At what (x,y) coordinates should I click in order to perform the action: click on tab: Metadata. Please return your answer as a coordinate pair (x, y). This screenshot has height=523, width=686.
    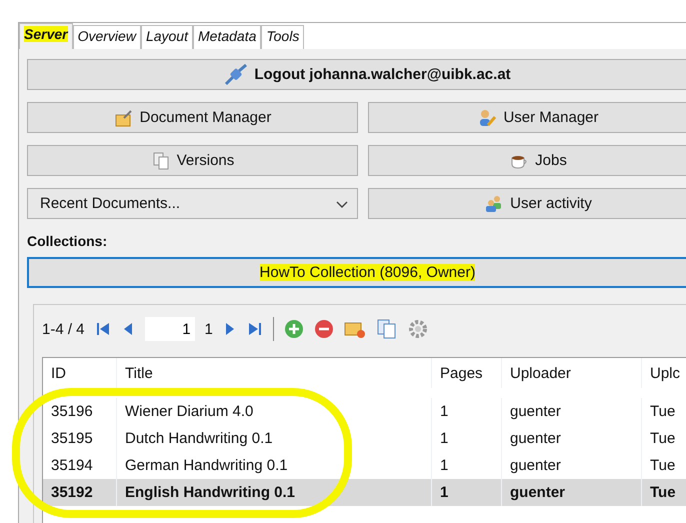
    Looking at the image, I should click on (227, 37).